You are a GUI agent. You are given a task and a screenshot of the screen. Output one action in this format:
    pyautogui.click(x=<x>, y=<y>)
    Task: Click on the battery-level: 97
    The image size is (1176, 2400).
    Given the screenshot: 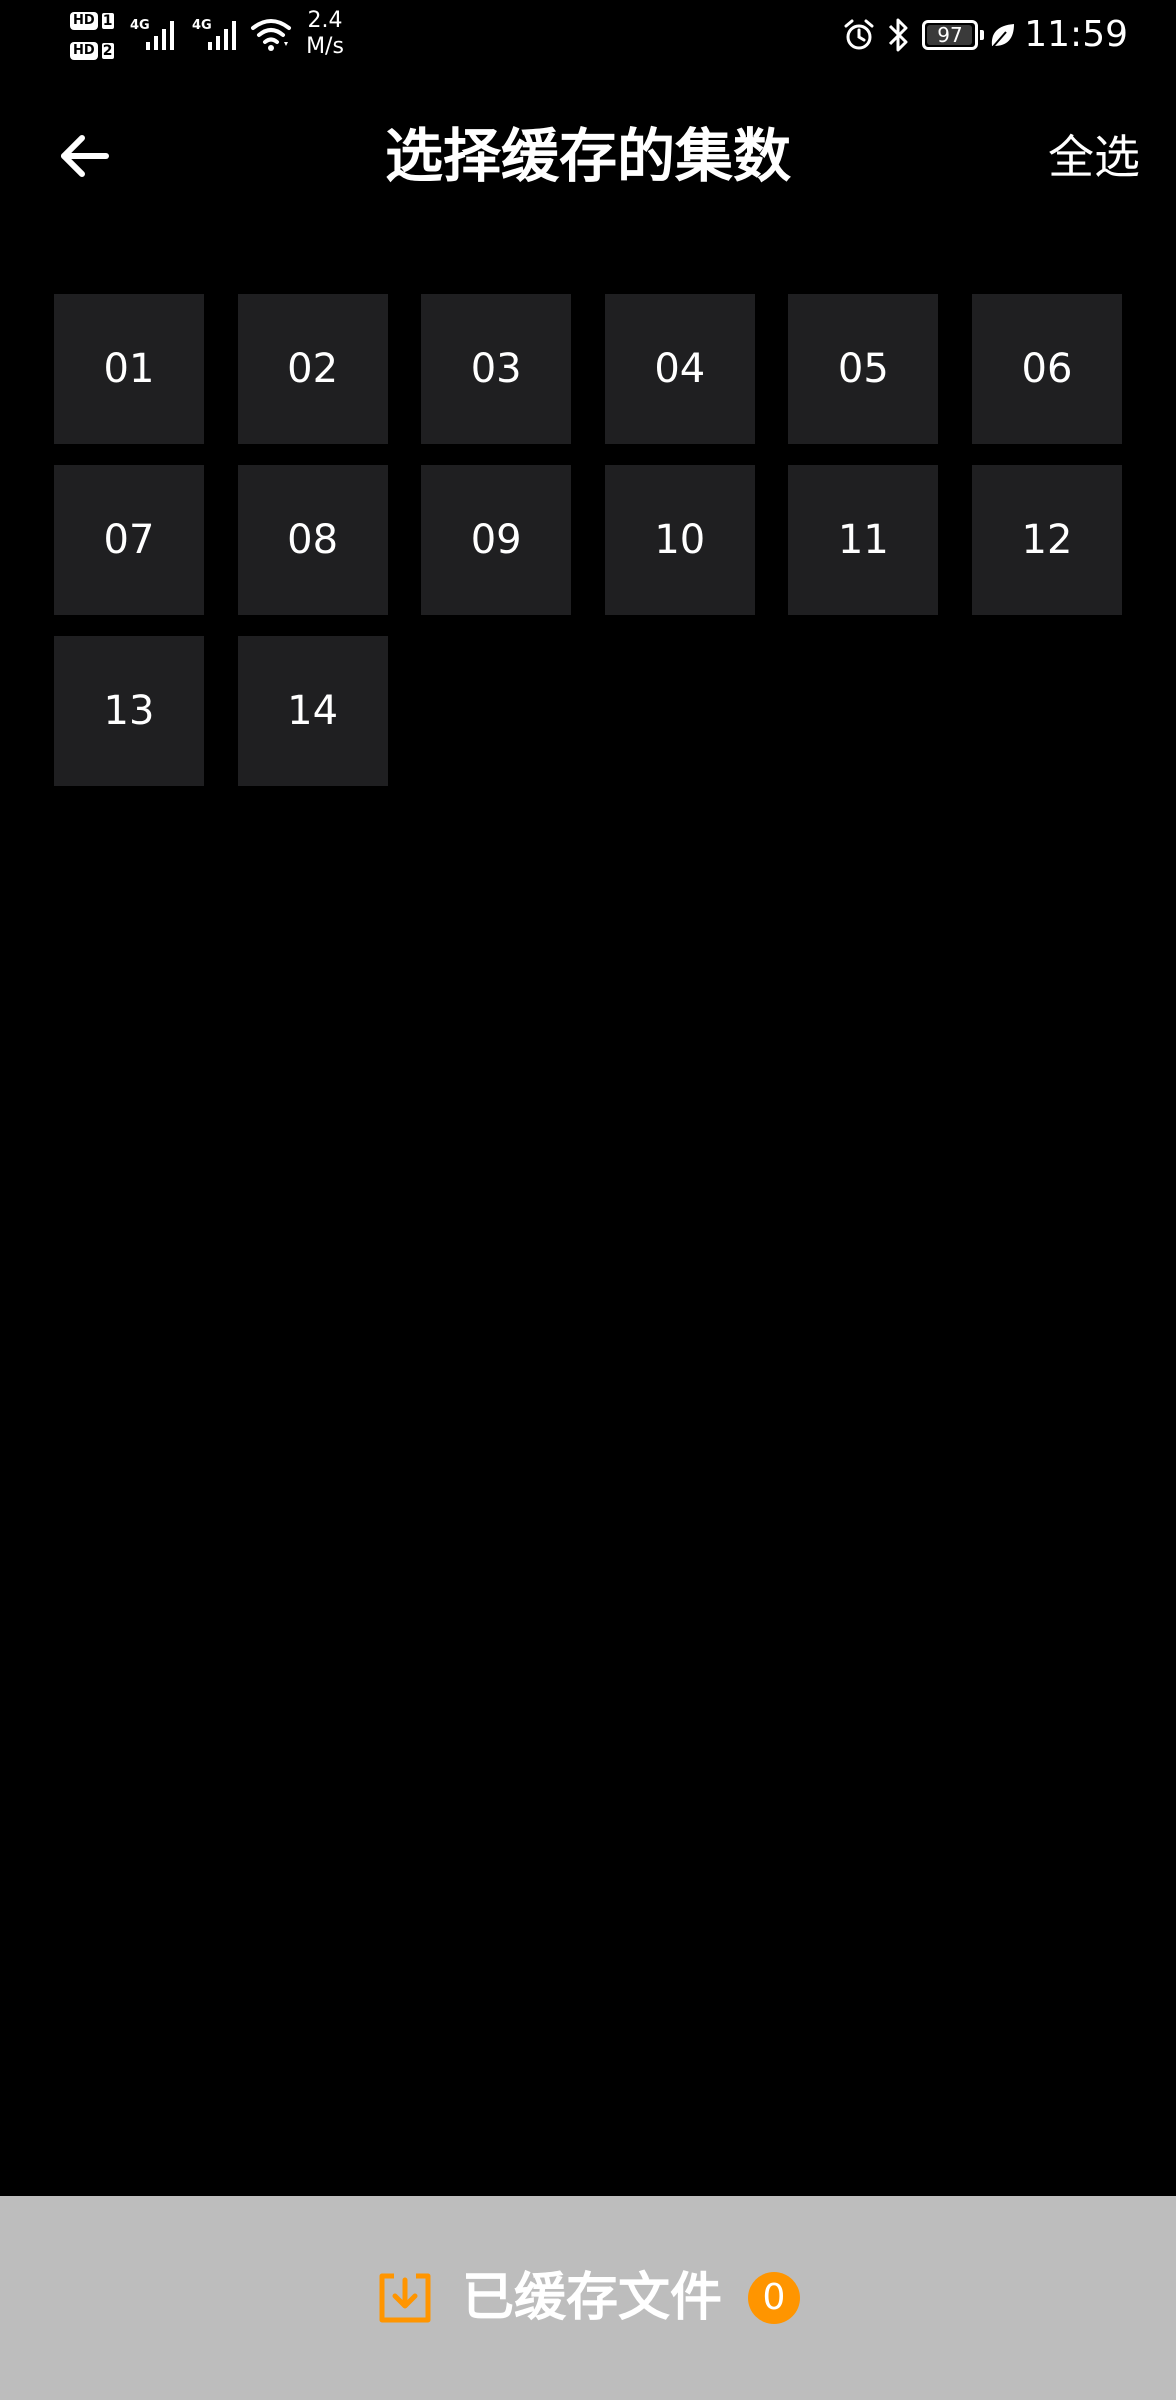 What is the action you would take?
    pyautogui.click(x=950, y=35)
    